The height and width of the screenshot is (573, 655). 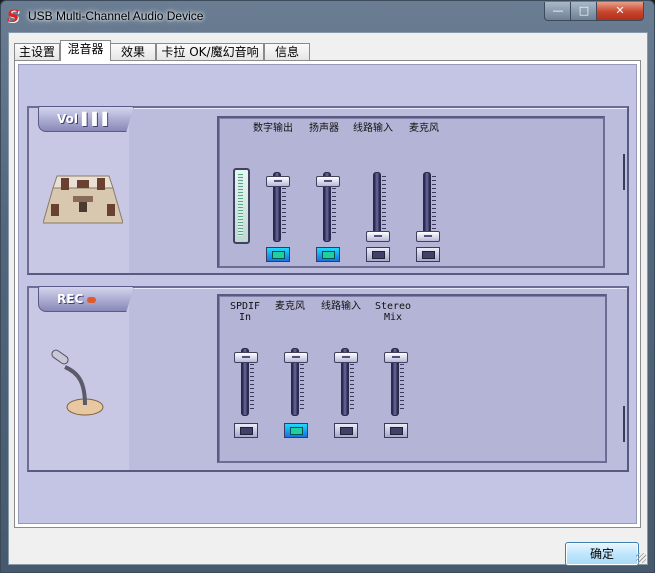 I want to click on mute-button-mic, so click(x=428, y=254).